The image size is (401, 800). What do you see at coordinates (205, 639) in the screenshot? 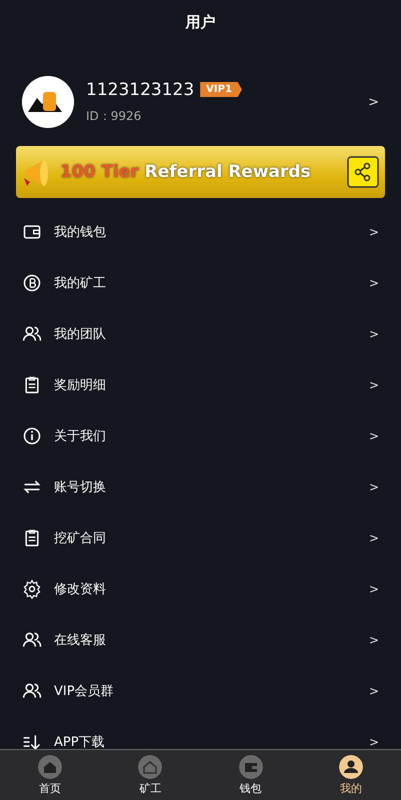
I see `menu-item: 在线客服` at bounding box center [205, 639].